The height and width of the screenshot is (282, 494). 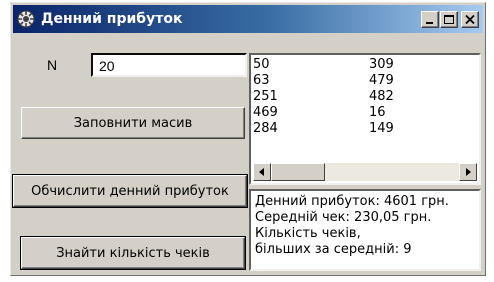 I want to click on result-line: Середній чек: 230,05 грн., so click(x=343, y=217).